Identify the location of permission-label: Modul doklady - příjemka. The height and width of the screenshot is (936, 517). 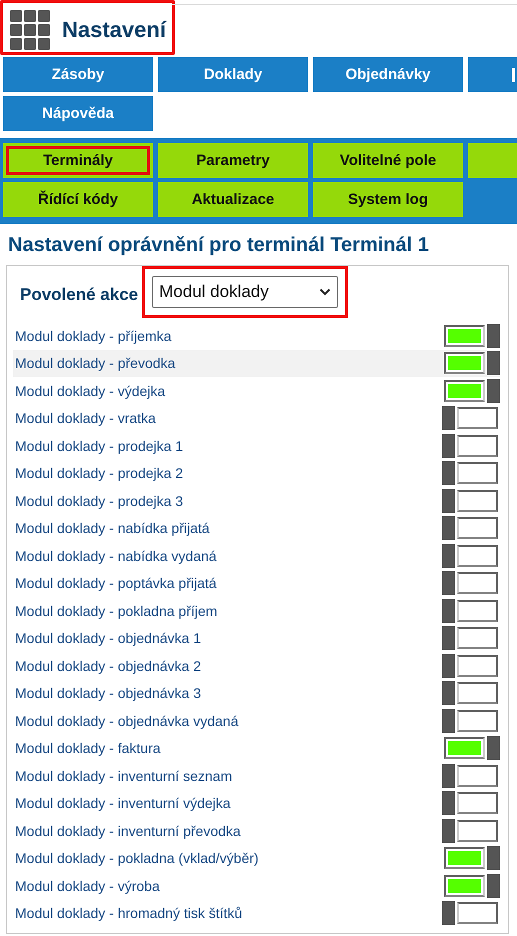
(93, 336).